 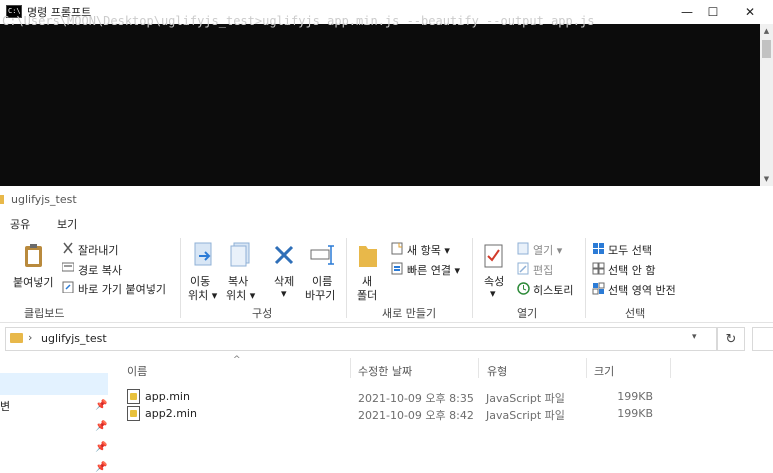 What do you see at coordinates (320, 295) in the screenshot?
I see `rename-button-l2: 바꾸기` at bounding box center [320, 295].